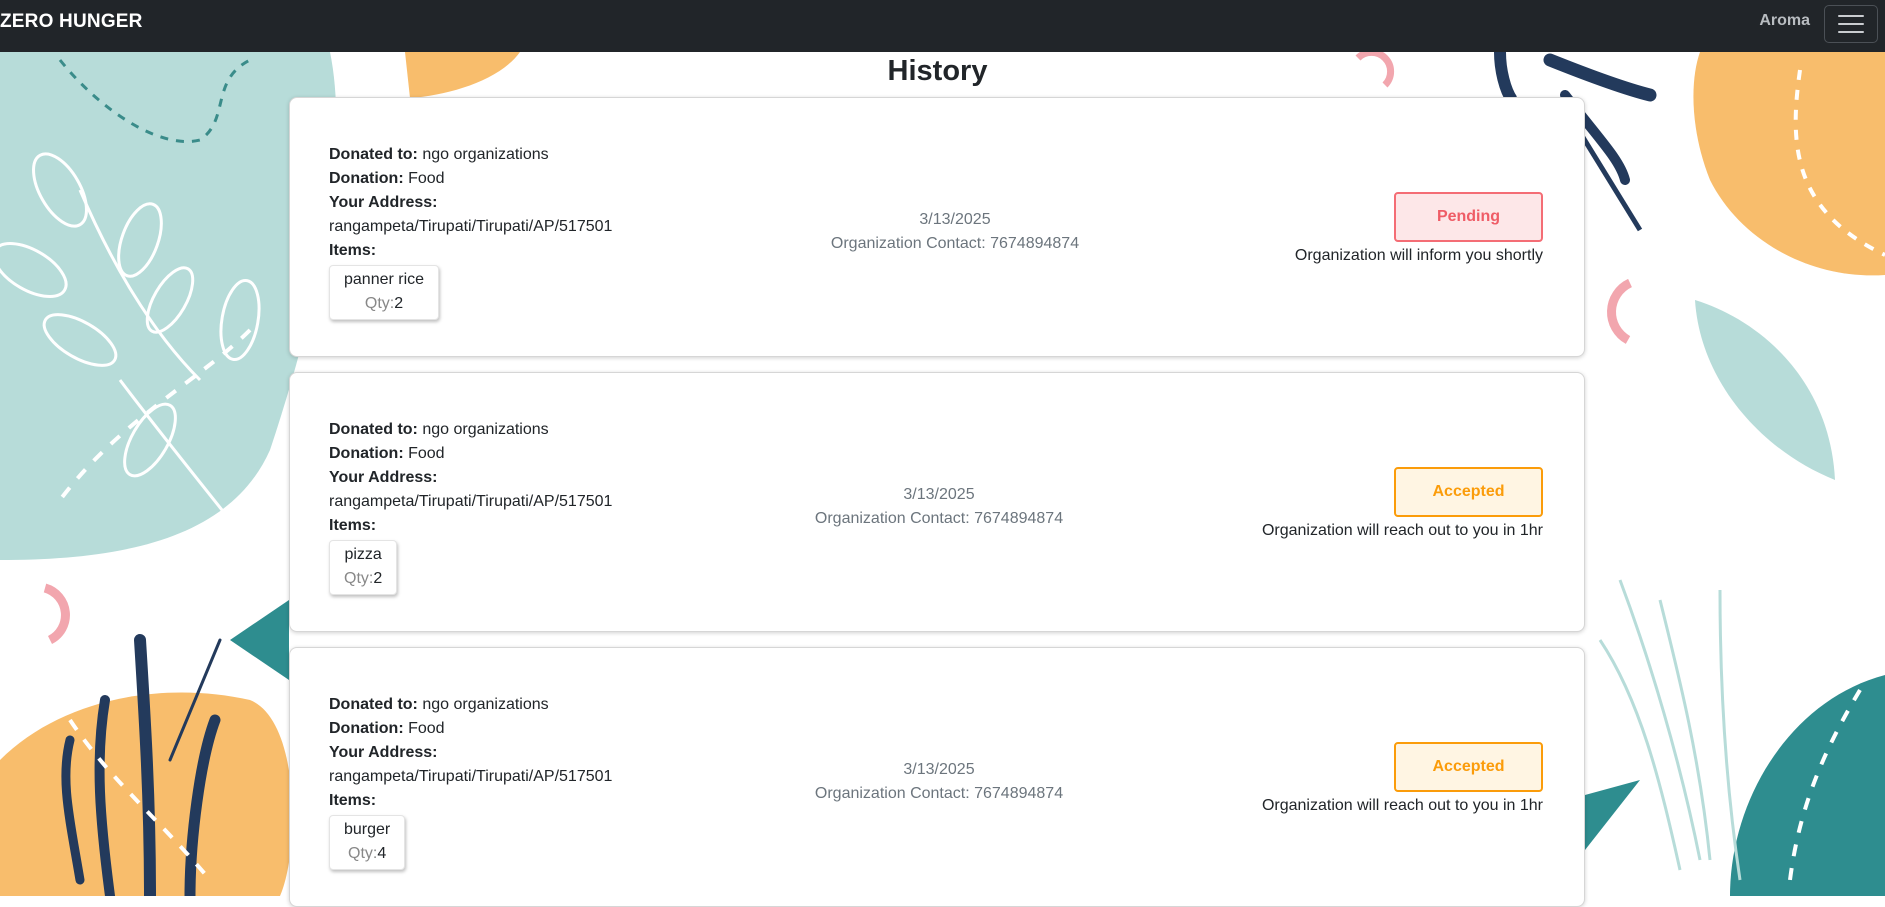  Describe the element at coordinates (1807, 785) in the screenshot. I see `teal-blob-shape` at that location.